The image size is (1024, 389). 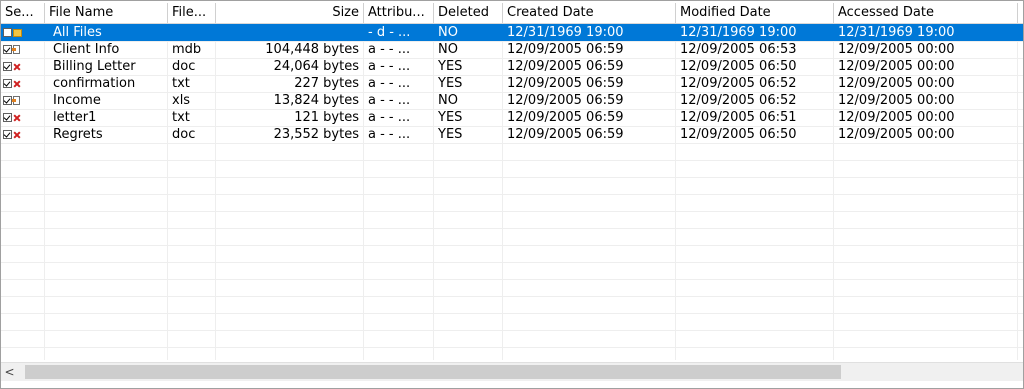 What do you see at coordinates (17, 33) in the screenshot?
I see `folder-icon` at bounding box center [17, 33].